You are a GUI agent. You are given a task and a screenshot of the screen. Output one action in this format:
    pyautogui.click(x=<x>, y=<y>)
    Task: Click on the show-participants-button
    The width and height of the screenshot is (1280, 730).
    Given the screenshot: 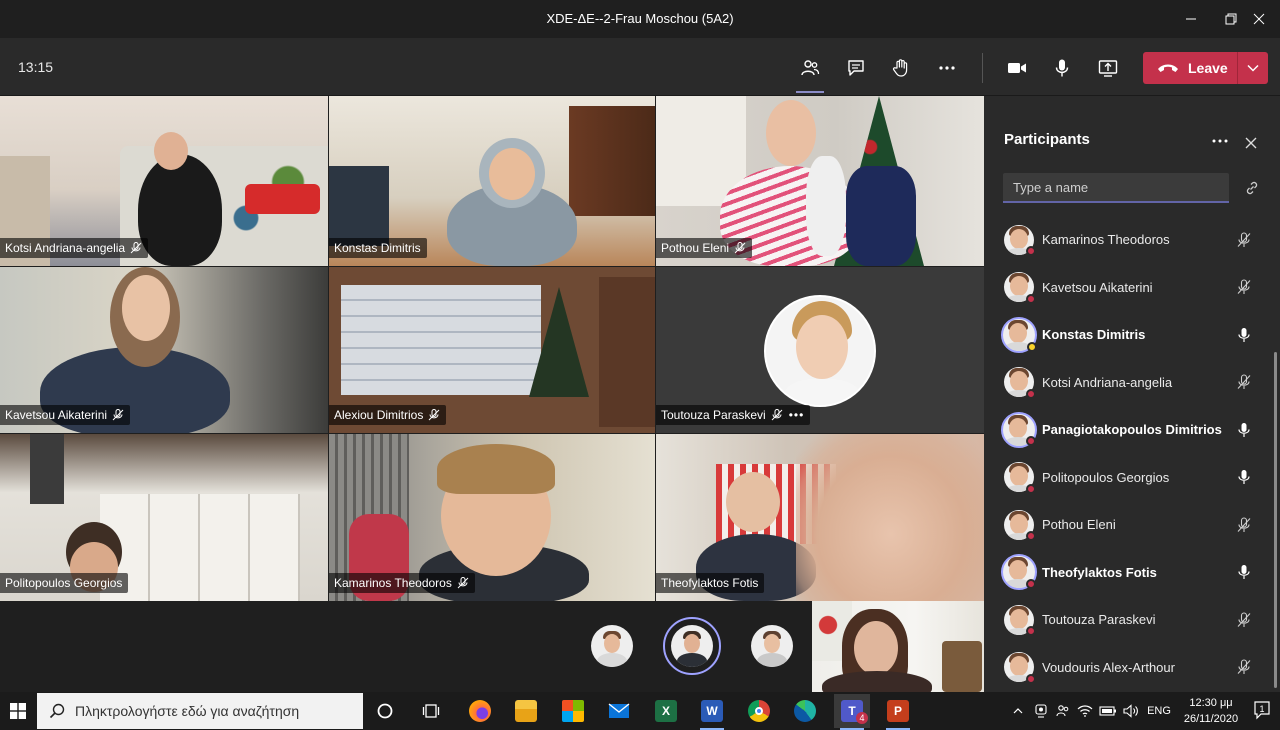 What is the action you would take?
    pyautogui.click(x=810, y=72)
    